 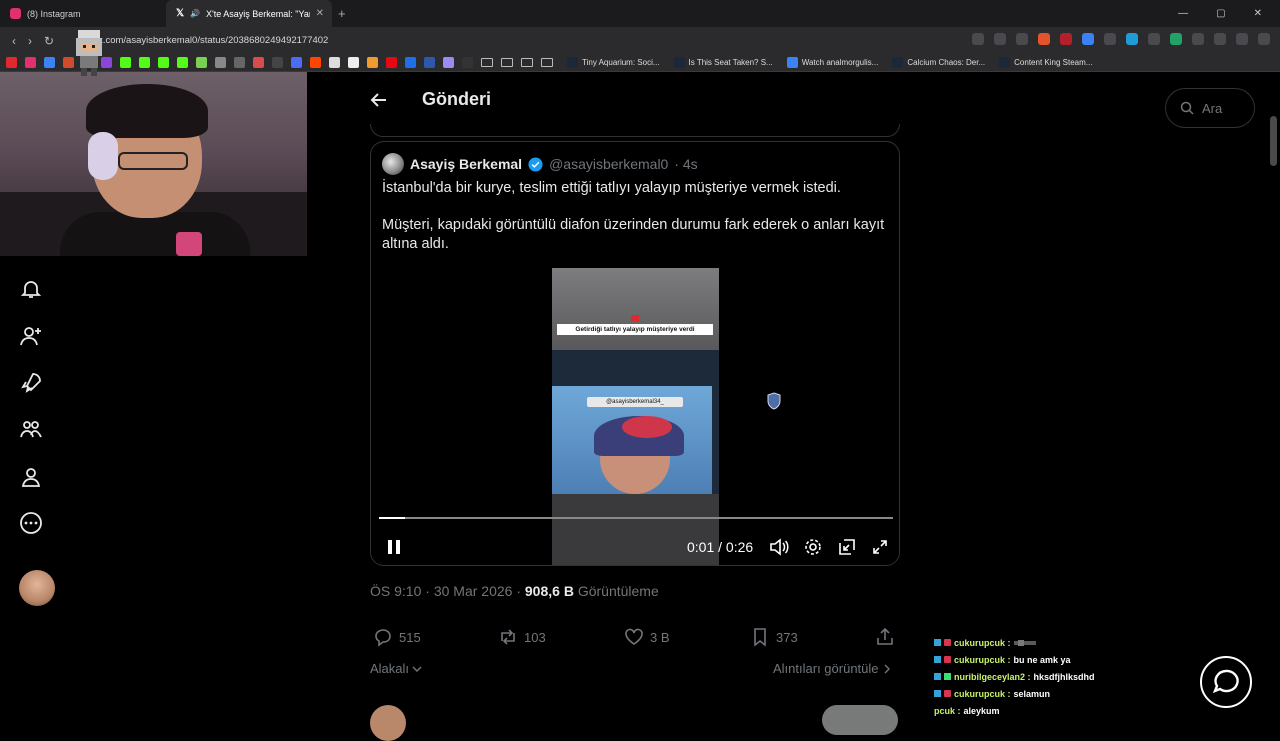 What do you see at coordinates (30, 62) in the screenshot?
I see `instagram-icon` at bounding box center [30, 62].